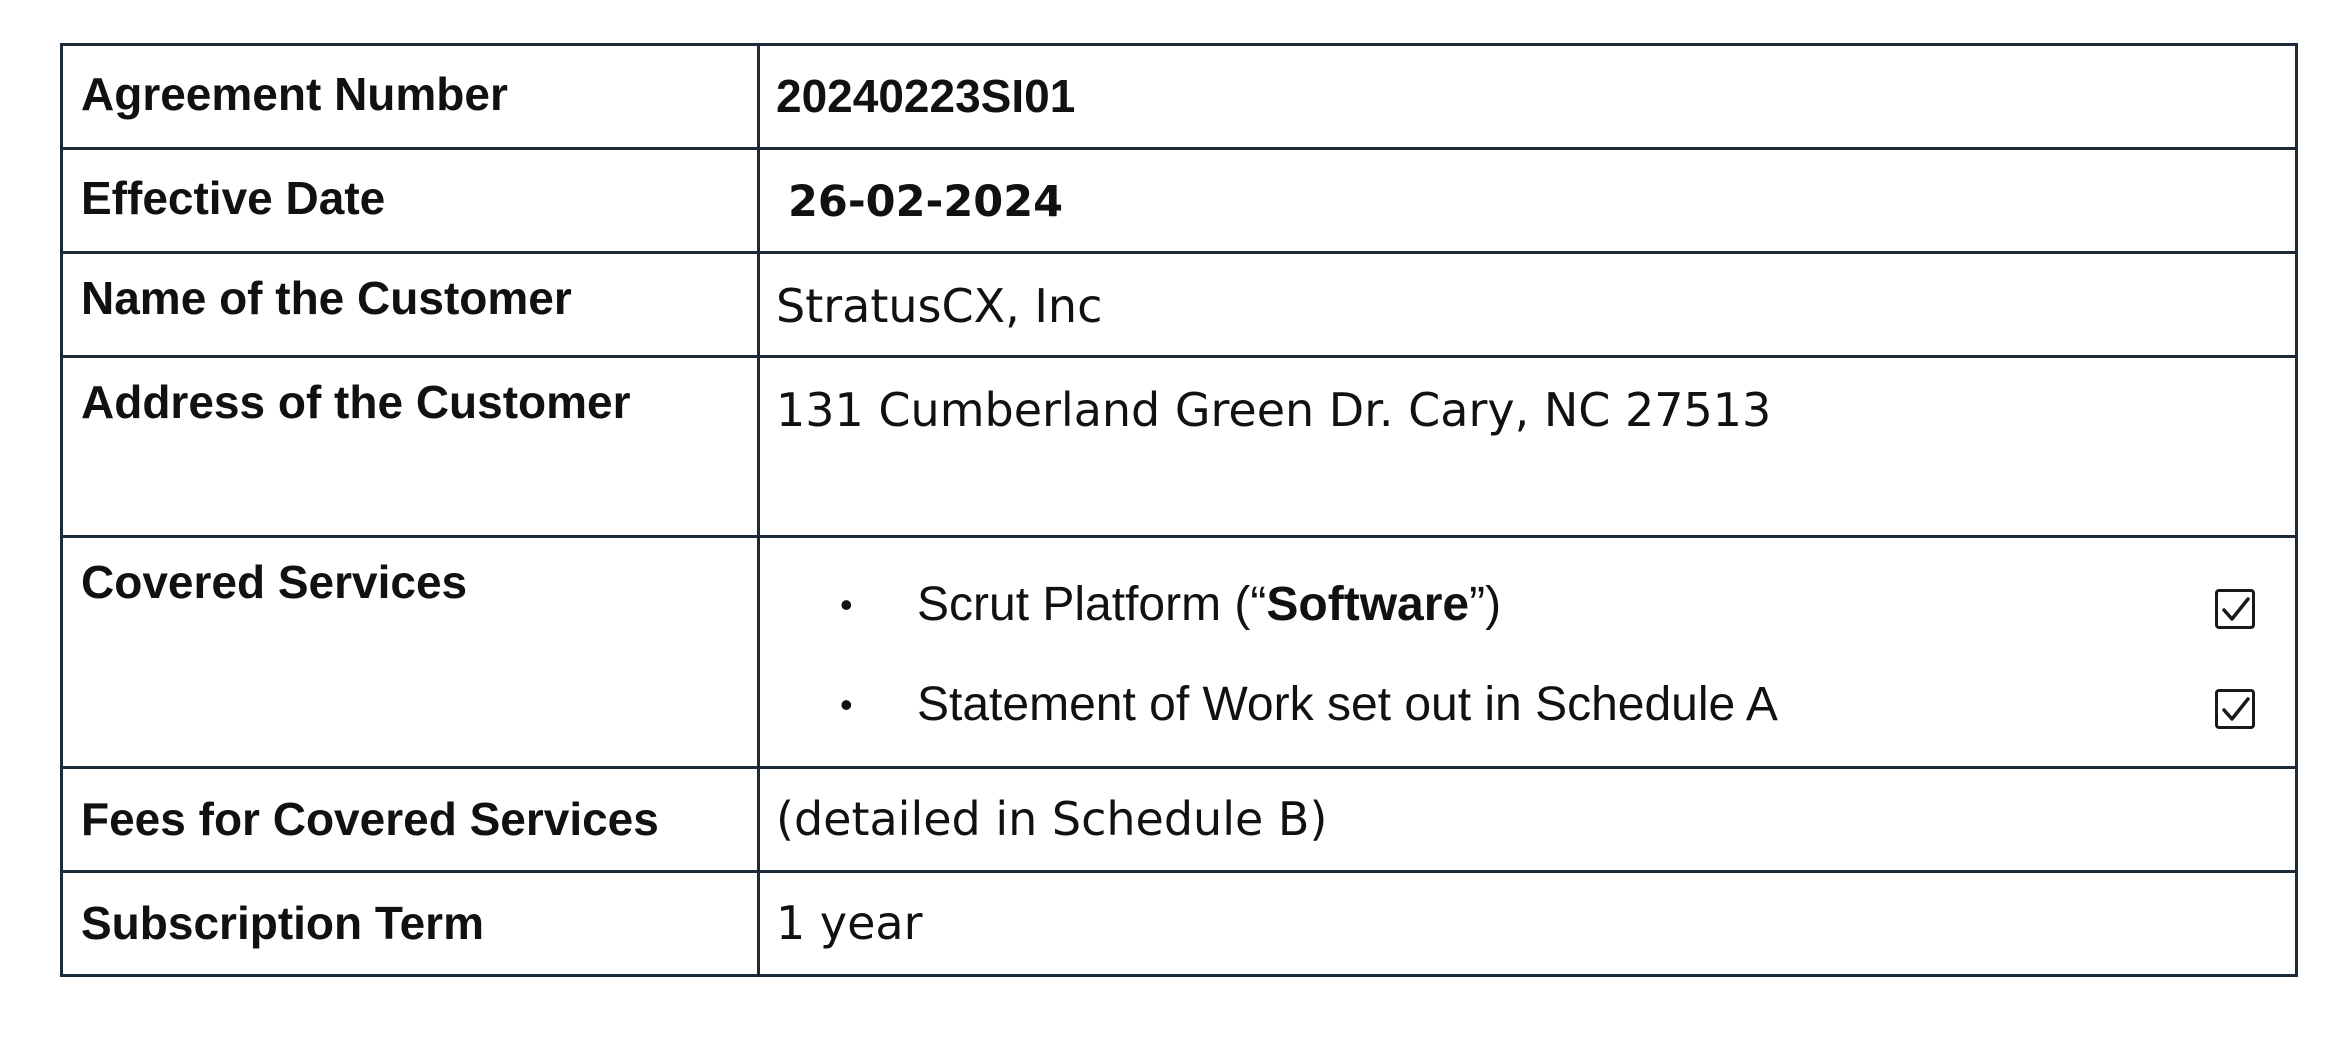 The width and height of the screenshot is (2344, 1049). I want to click on customer-address-value: 131 Cumberland Green Dr. Cary, NC 27513, so click(1274, 410).